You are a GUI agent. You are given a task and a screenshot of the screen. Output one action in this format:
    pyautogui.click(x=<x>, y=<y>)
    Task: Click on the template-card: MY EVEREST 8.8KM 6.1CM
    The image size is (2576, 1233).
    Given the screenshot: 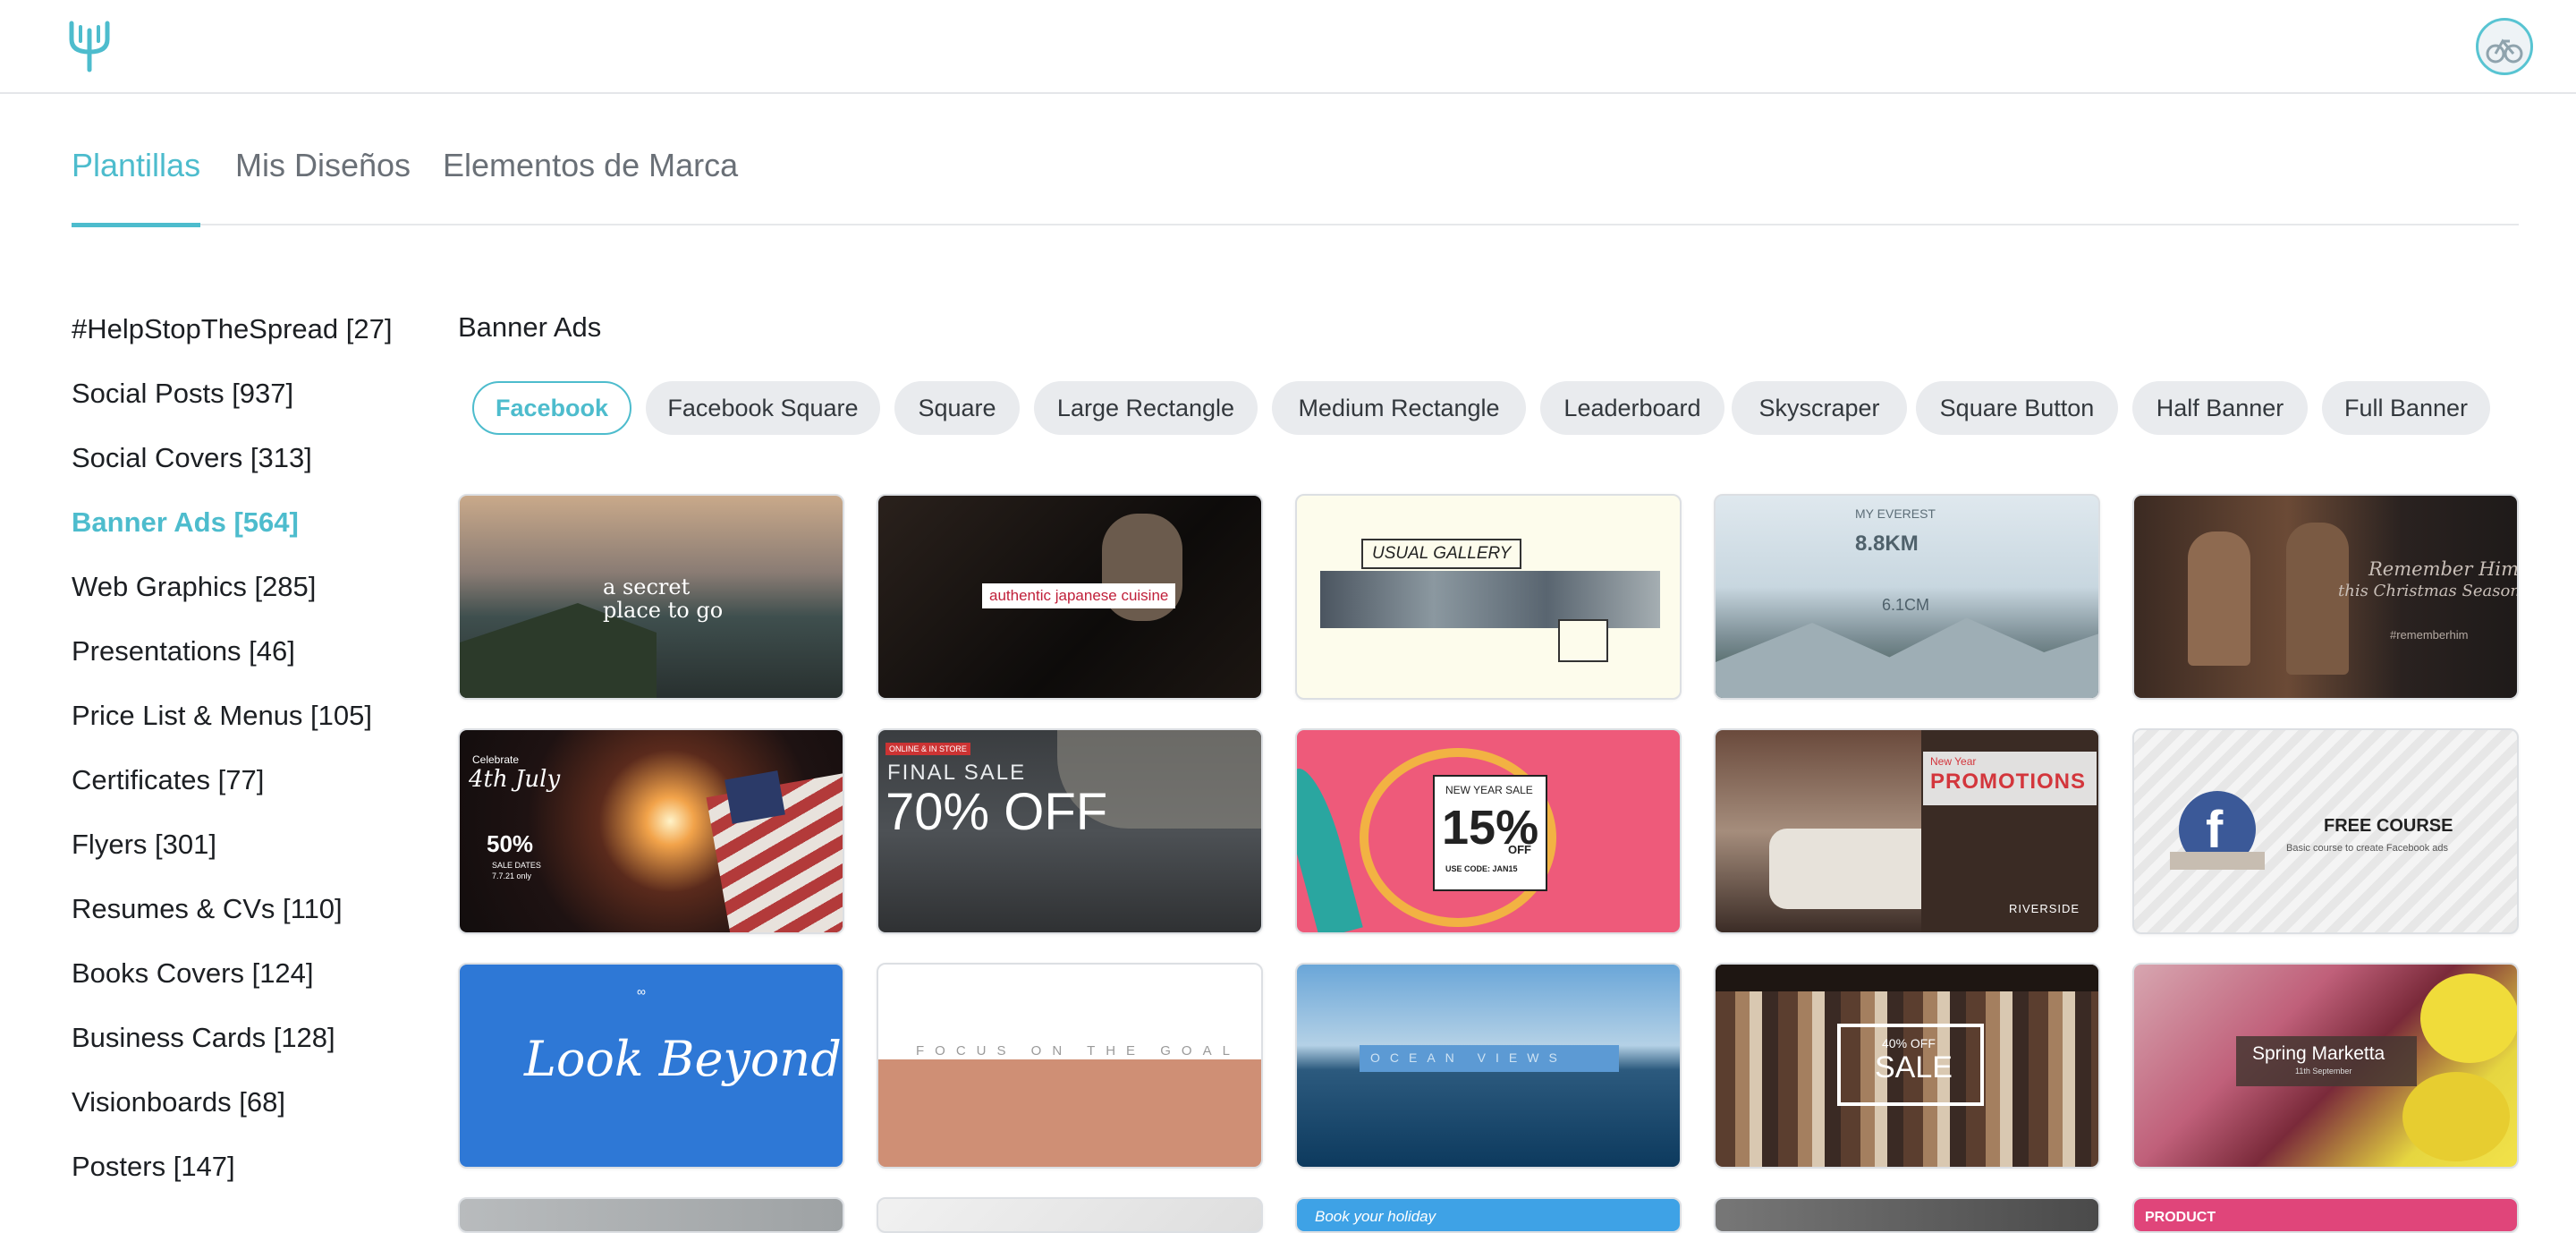 What is the action you would take?
    pyautogui.click(x=1907, y=597)
    